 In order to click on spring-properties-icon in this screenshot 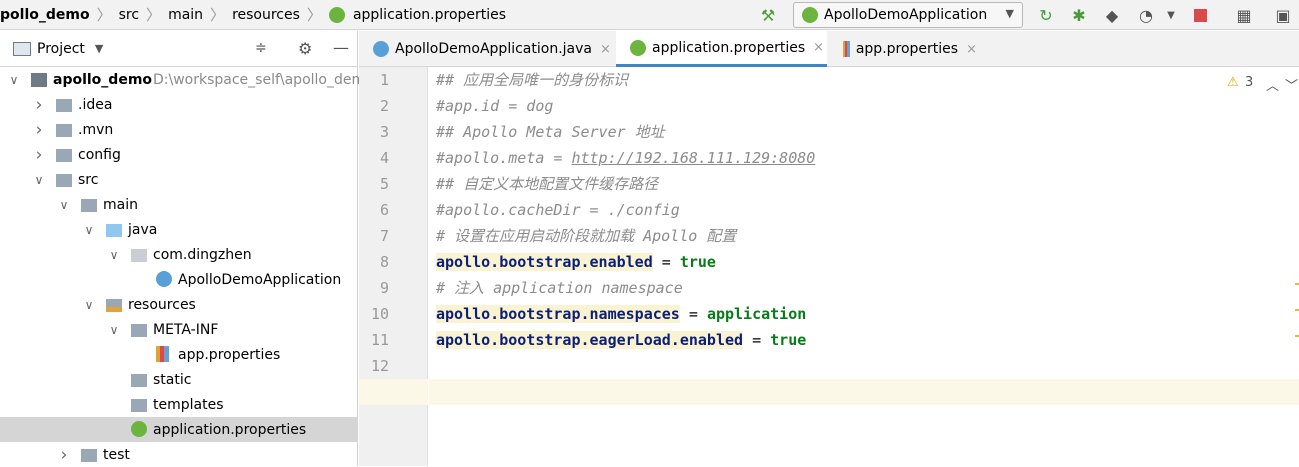, I will do `click(336, 14)`.